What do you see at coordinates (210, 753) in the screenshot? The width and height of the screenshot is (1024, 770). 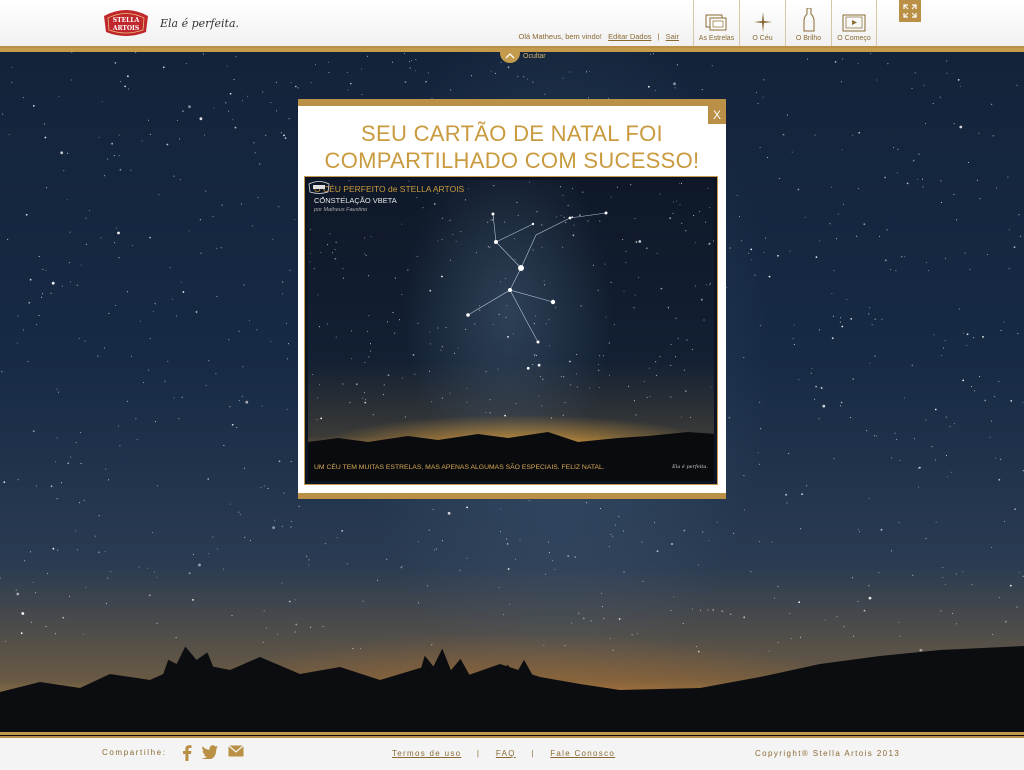 I see `twitter-icon` at bounding box center [210, 753].